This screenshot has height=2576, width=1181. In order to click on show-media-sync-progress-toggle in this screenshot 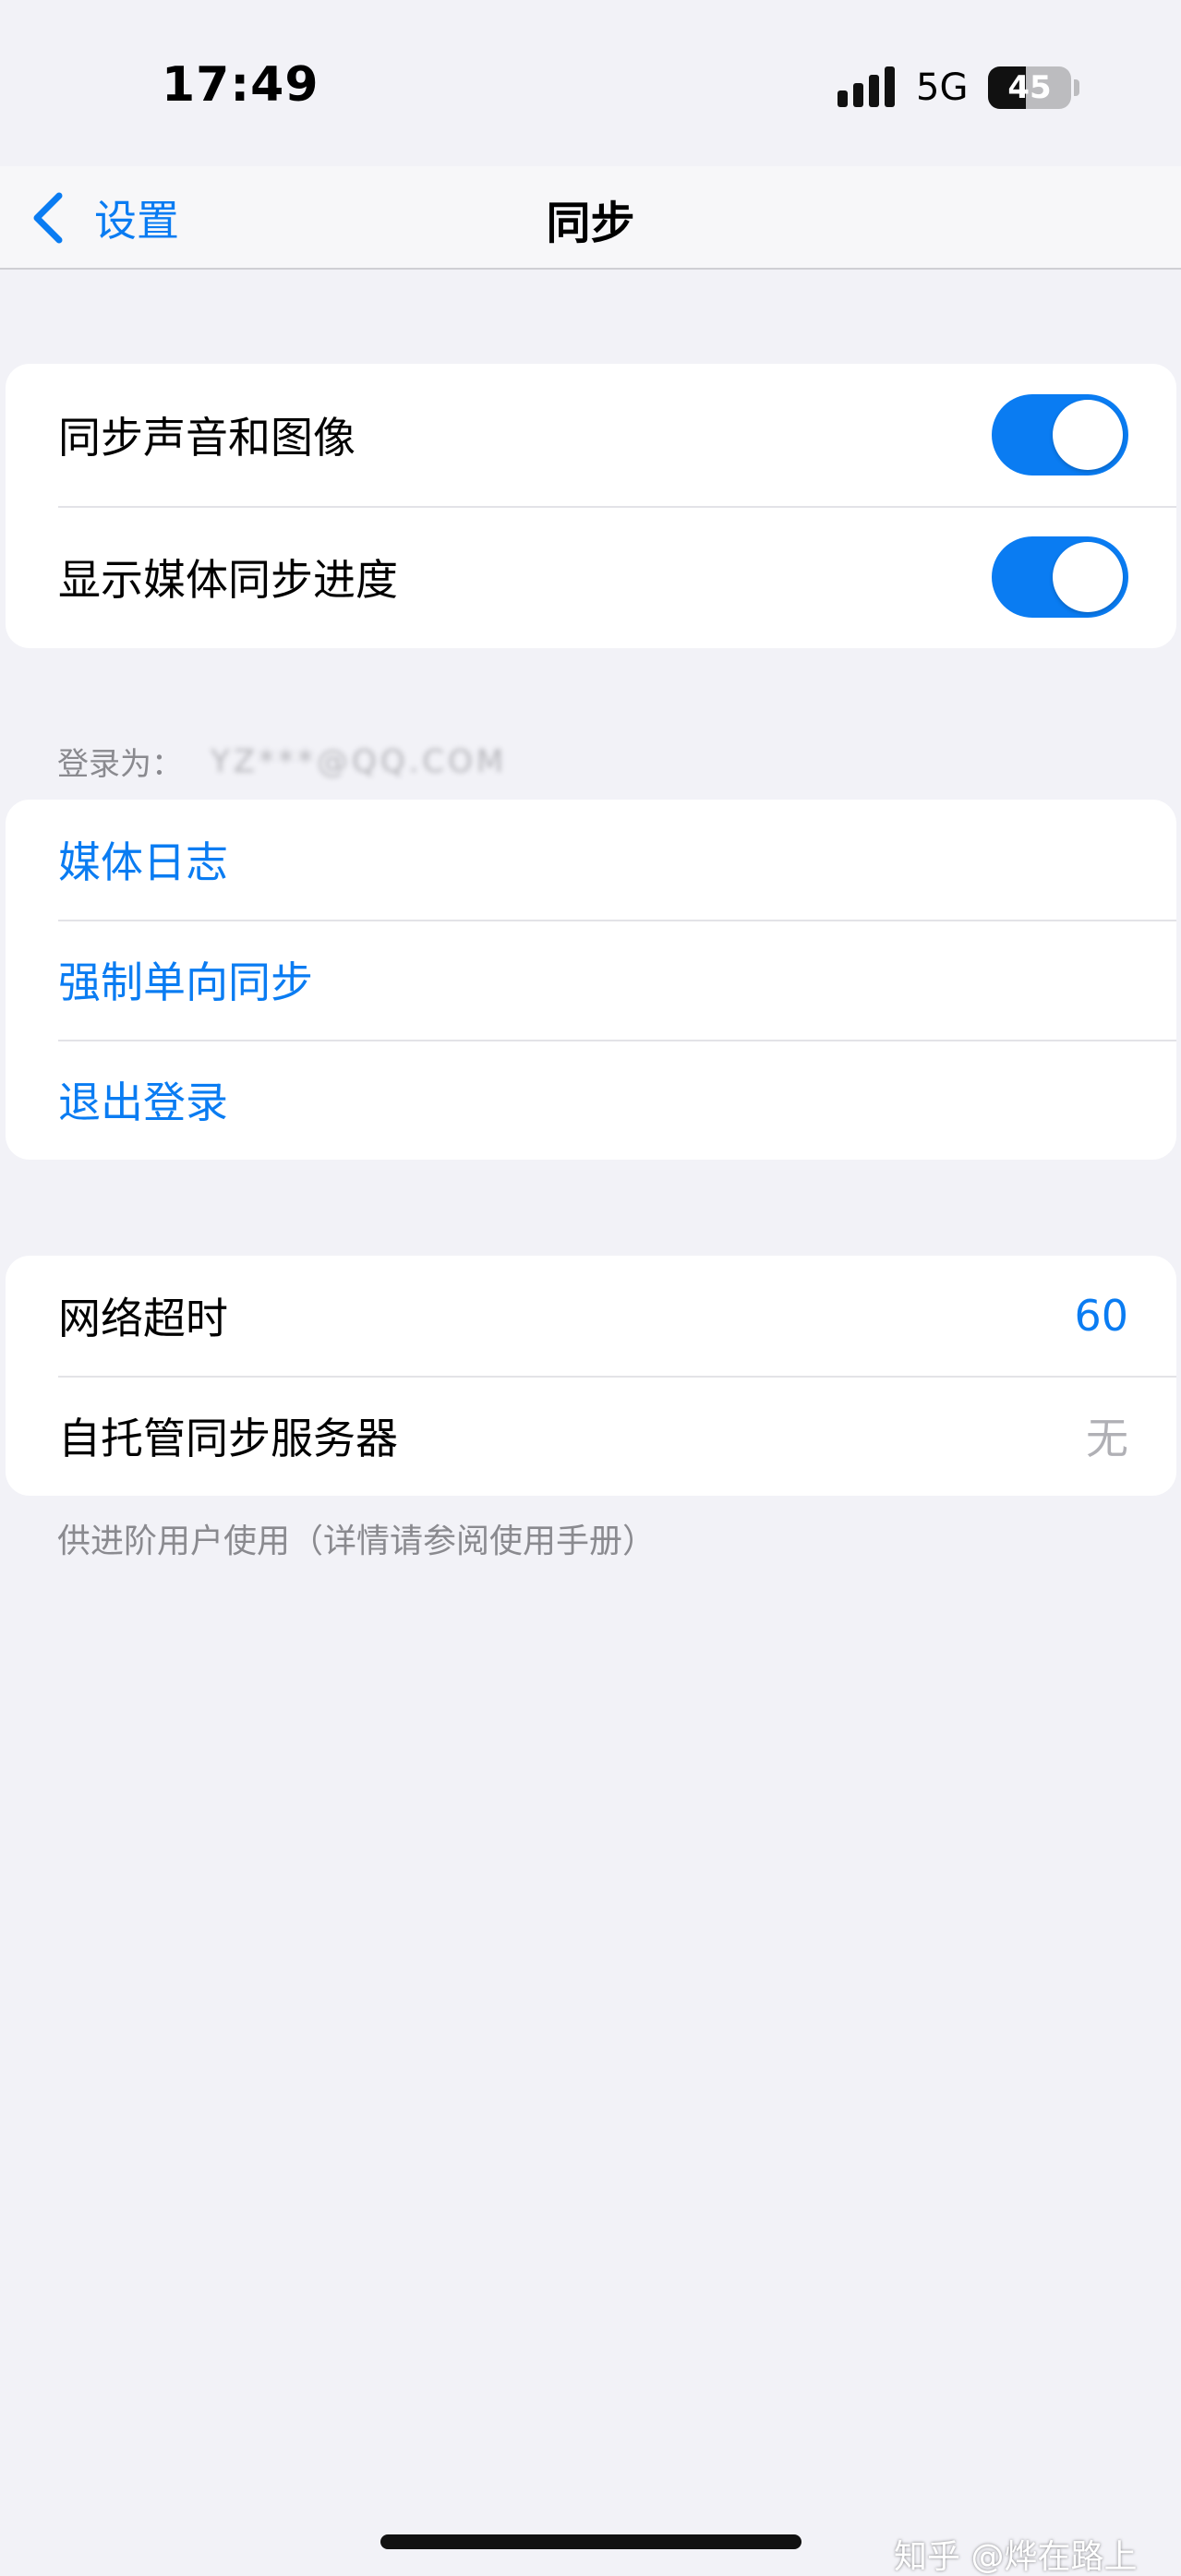, I will do `click(1060, 577)`.